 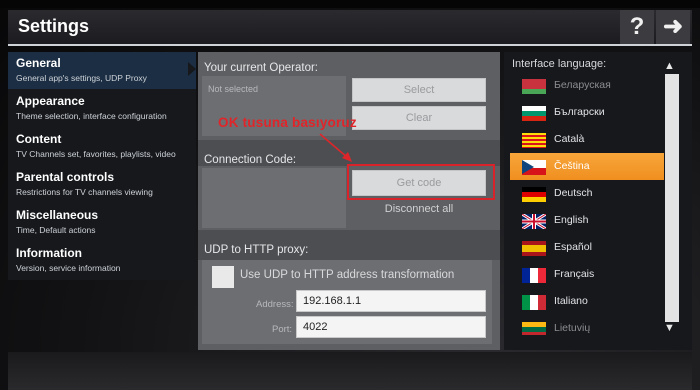 I want to click on uk-flag-icon, so click(x=534, y=221).